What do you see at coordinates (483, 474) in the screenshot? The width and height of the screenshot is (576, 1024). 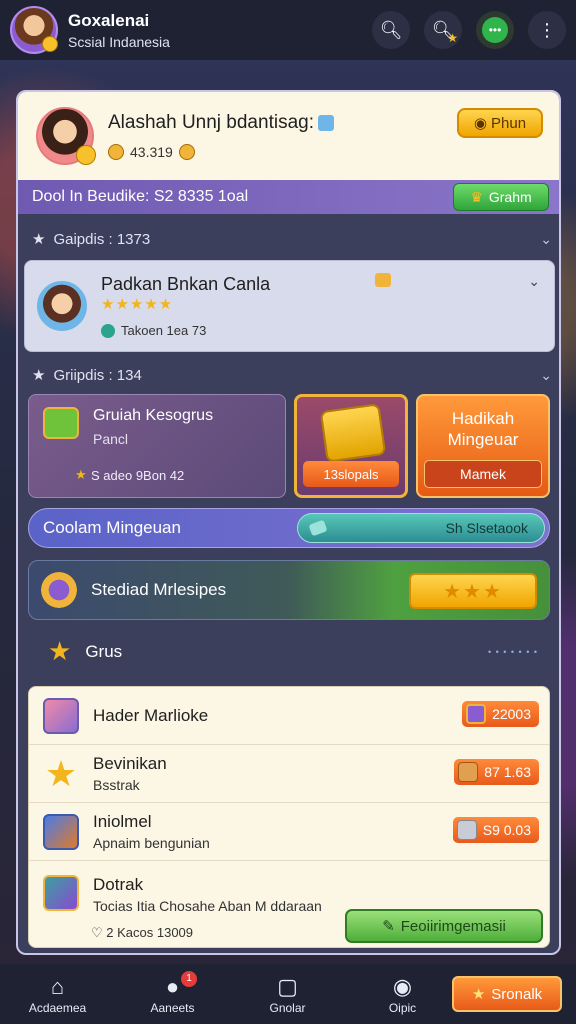 I see `weekly-reward-button: Mamek` at bounding box center [483, 474].